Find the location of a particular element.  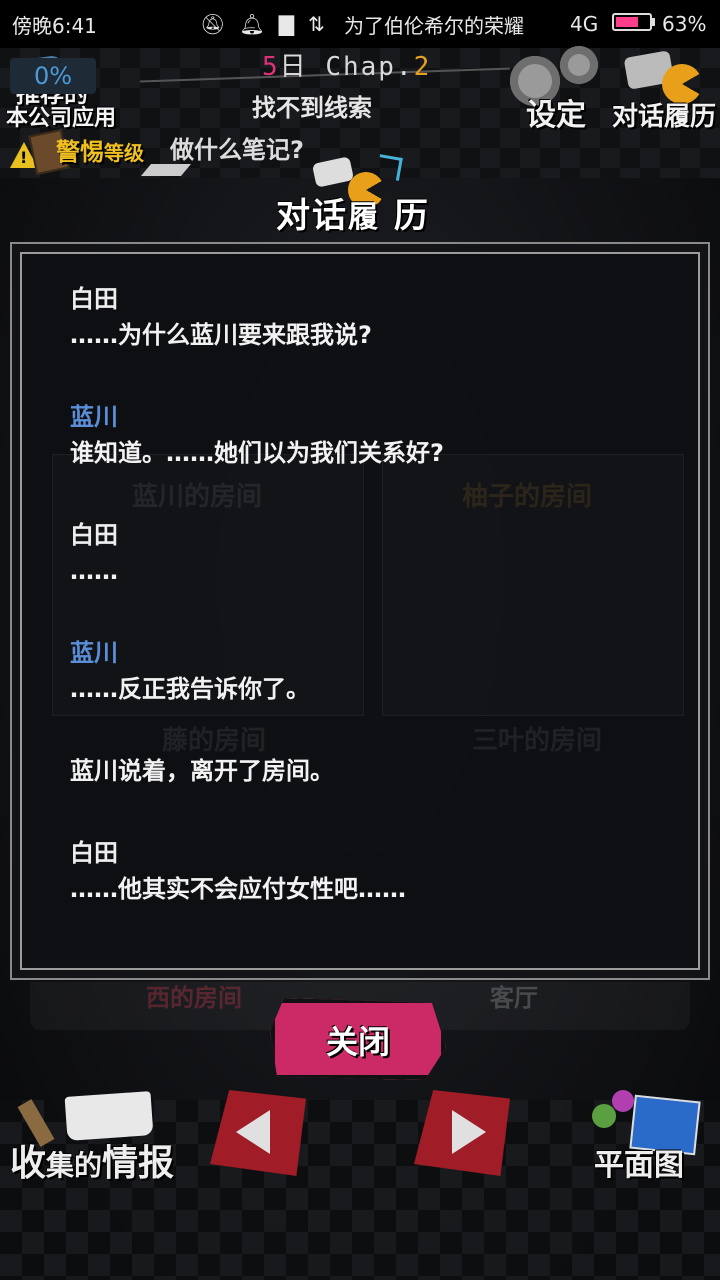

panel-title: 对话履 历 is located at coordinates (353, 212).